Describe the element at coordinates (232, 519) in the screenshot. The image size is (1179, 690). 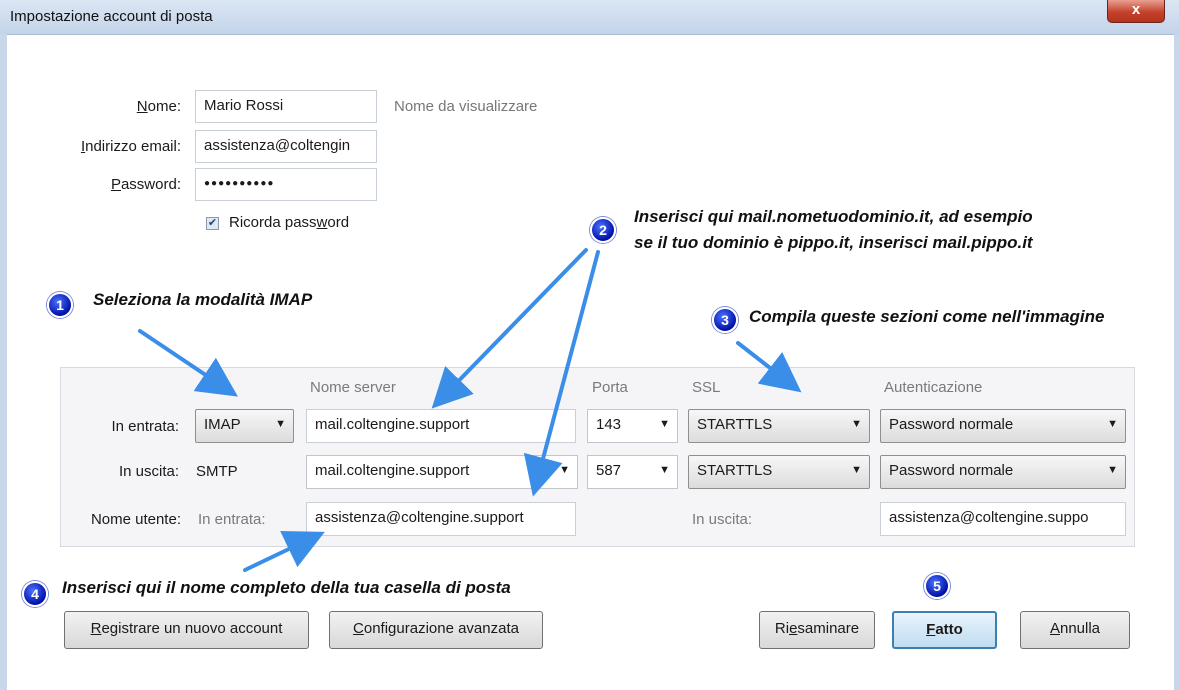
I see `username-incoming-label: In entrata:` at that location.